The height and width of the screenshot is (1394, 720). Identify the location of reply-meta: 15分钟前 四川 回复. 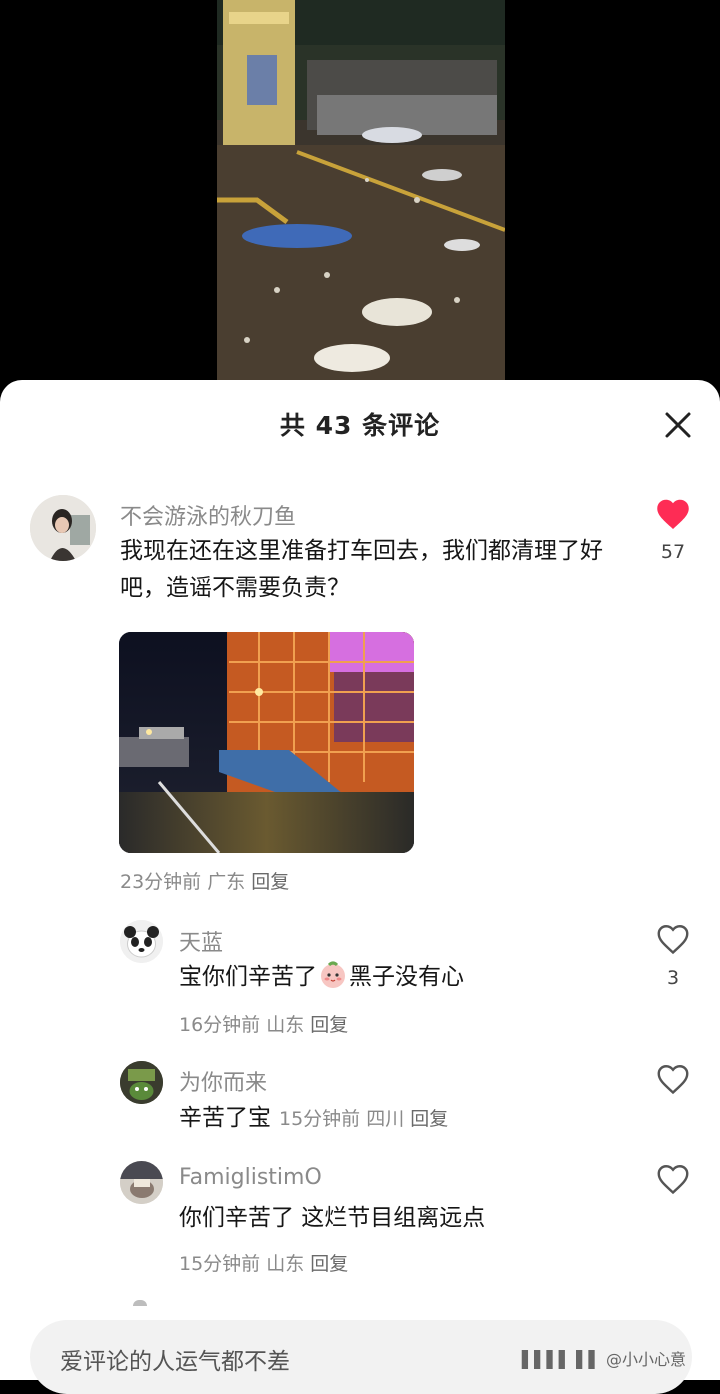
(363, 1119).